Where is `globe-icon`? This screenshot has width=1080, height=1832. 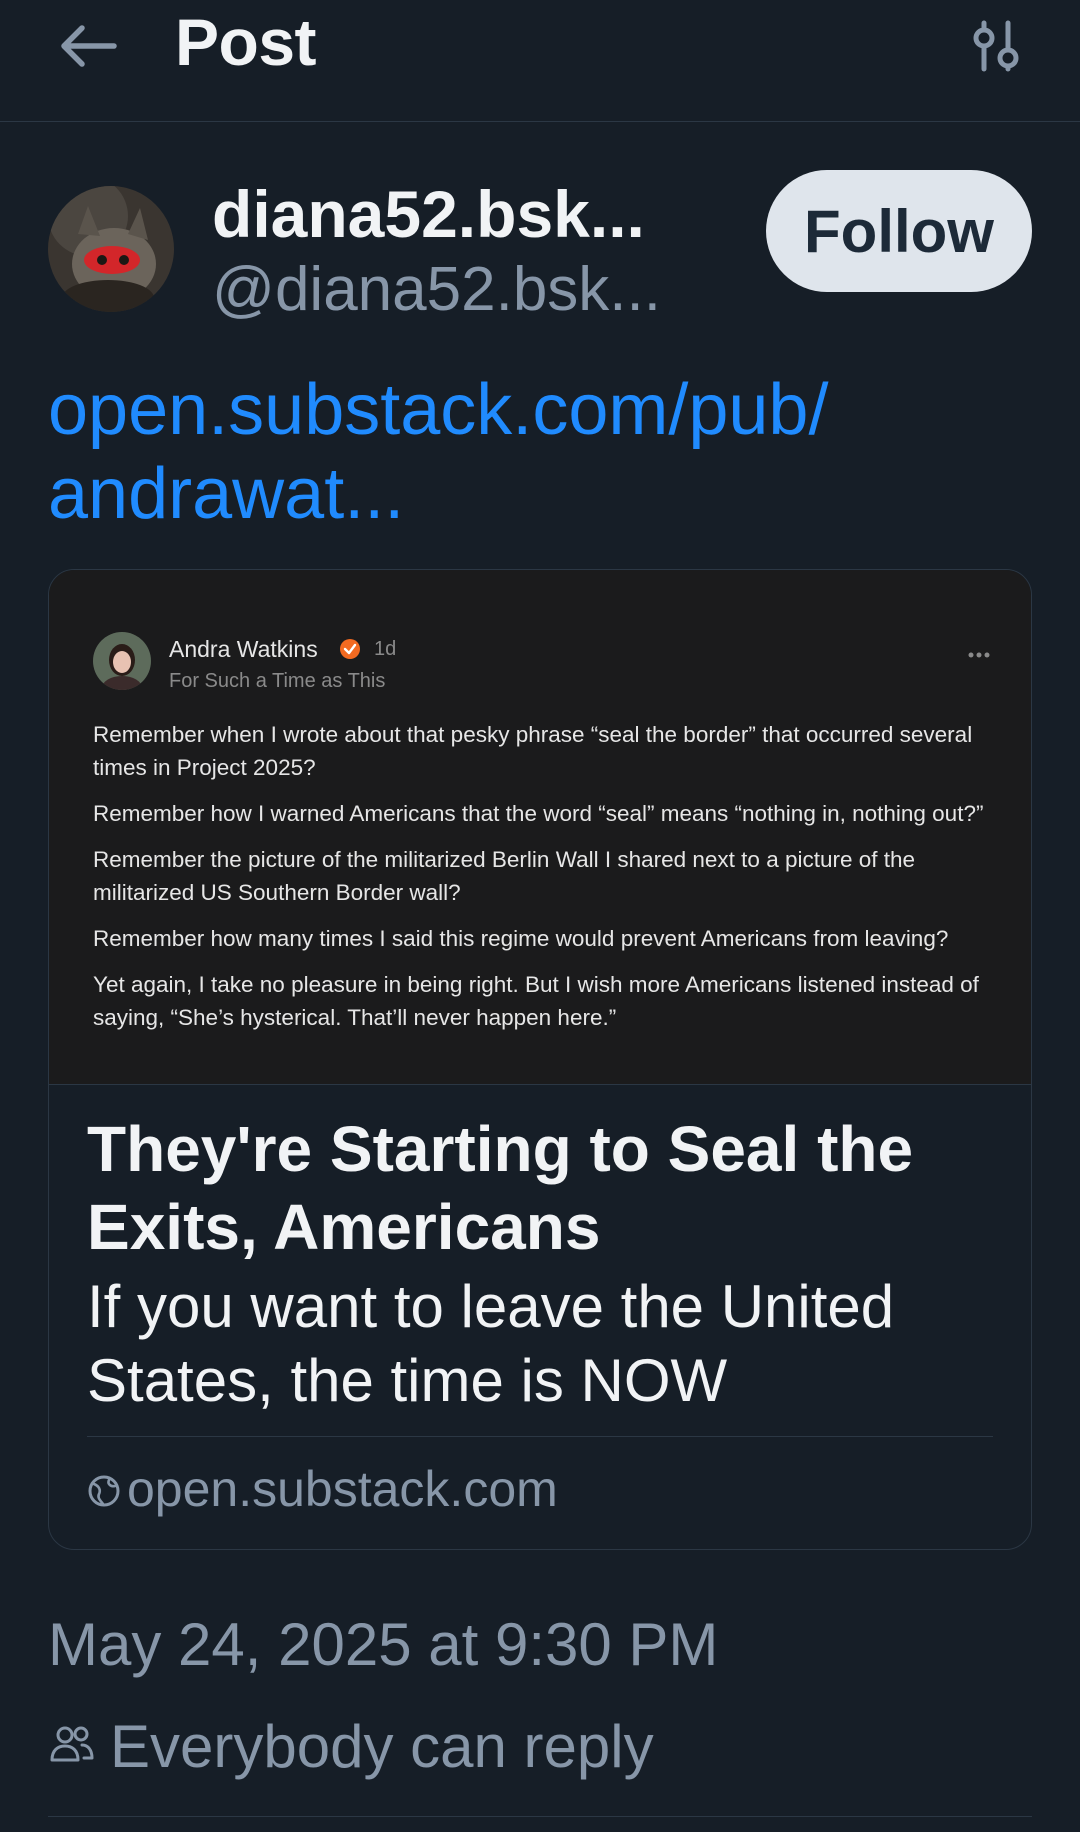 globe-icon is located at coordinates (104, 1491).